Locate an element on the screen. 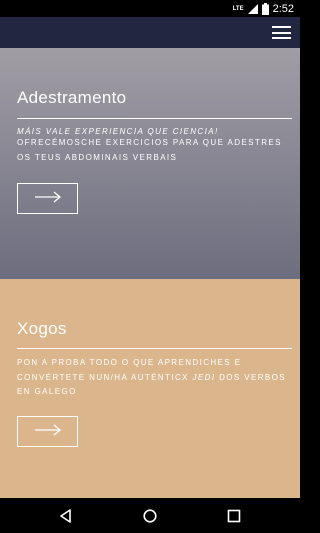  navigation-bar is located at coordinates (150, 515).